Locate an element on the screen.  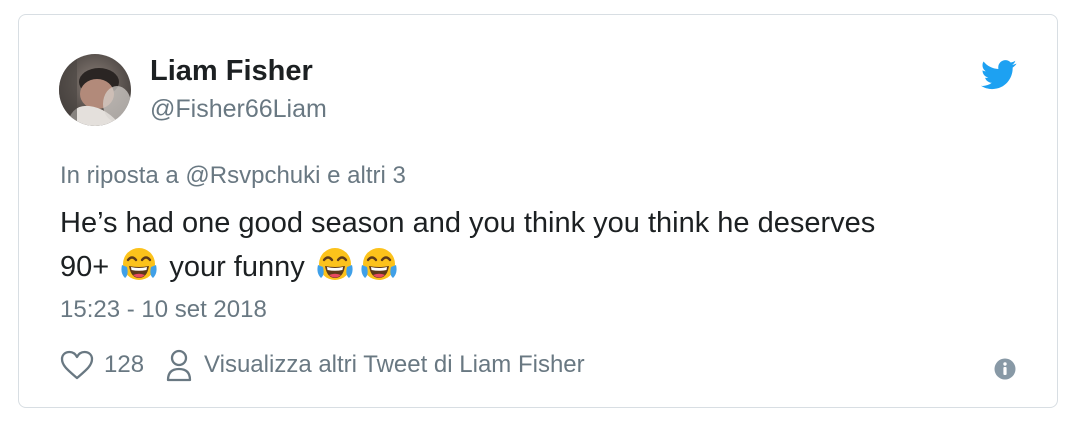
author-avatar is located at coordinates (95, 90).